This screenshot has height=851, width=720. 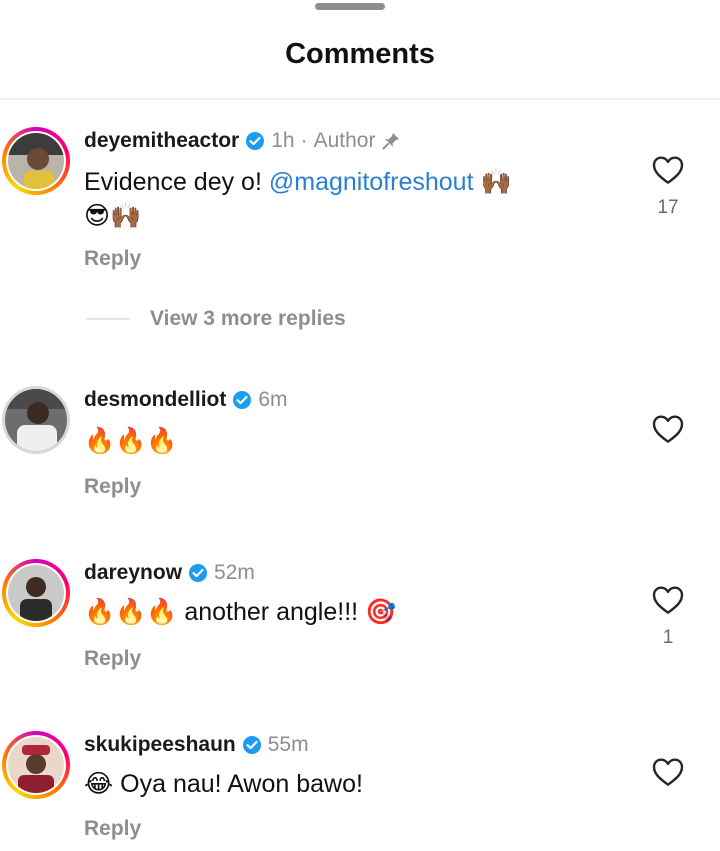 What do you see at coordinates (223, 783) in the screenshot?
I see `comment-text: 😂 Oya nau! Awon bawo!` at bounding box center [223, 783].